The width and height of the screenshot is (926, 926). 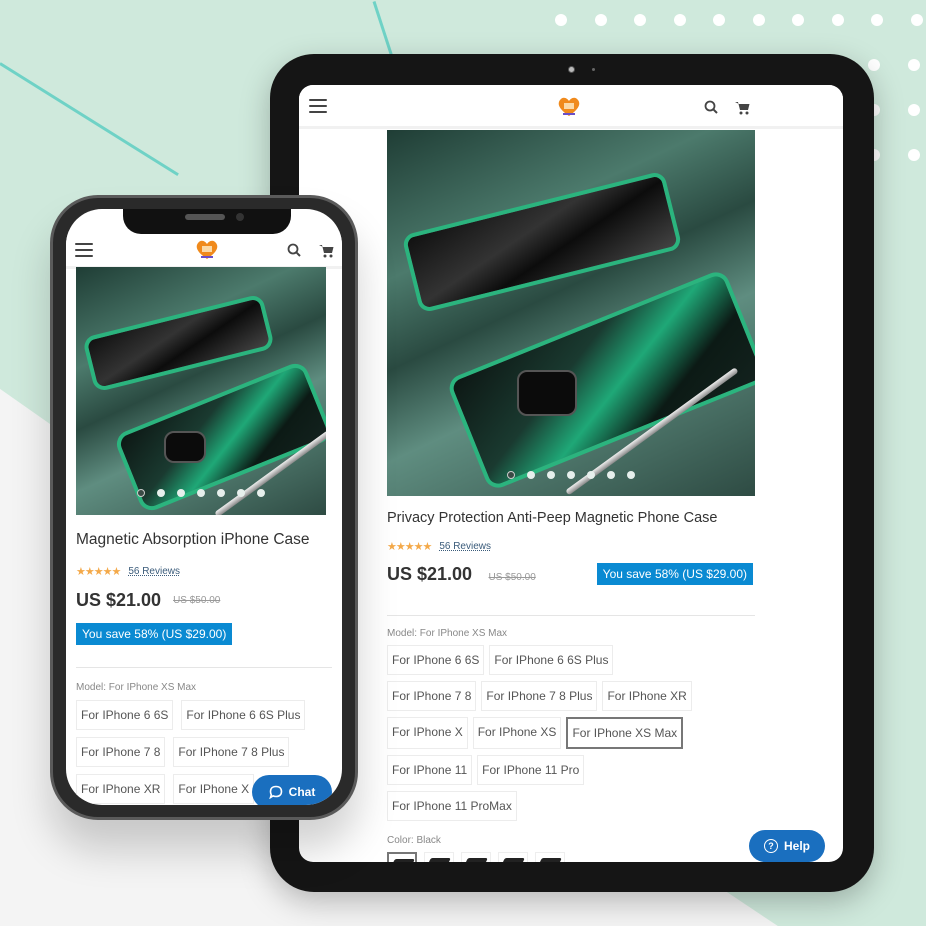 I want to click on product-rating: ★★★★★ 56 Reviews, so click(x=204, y=571).